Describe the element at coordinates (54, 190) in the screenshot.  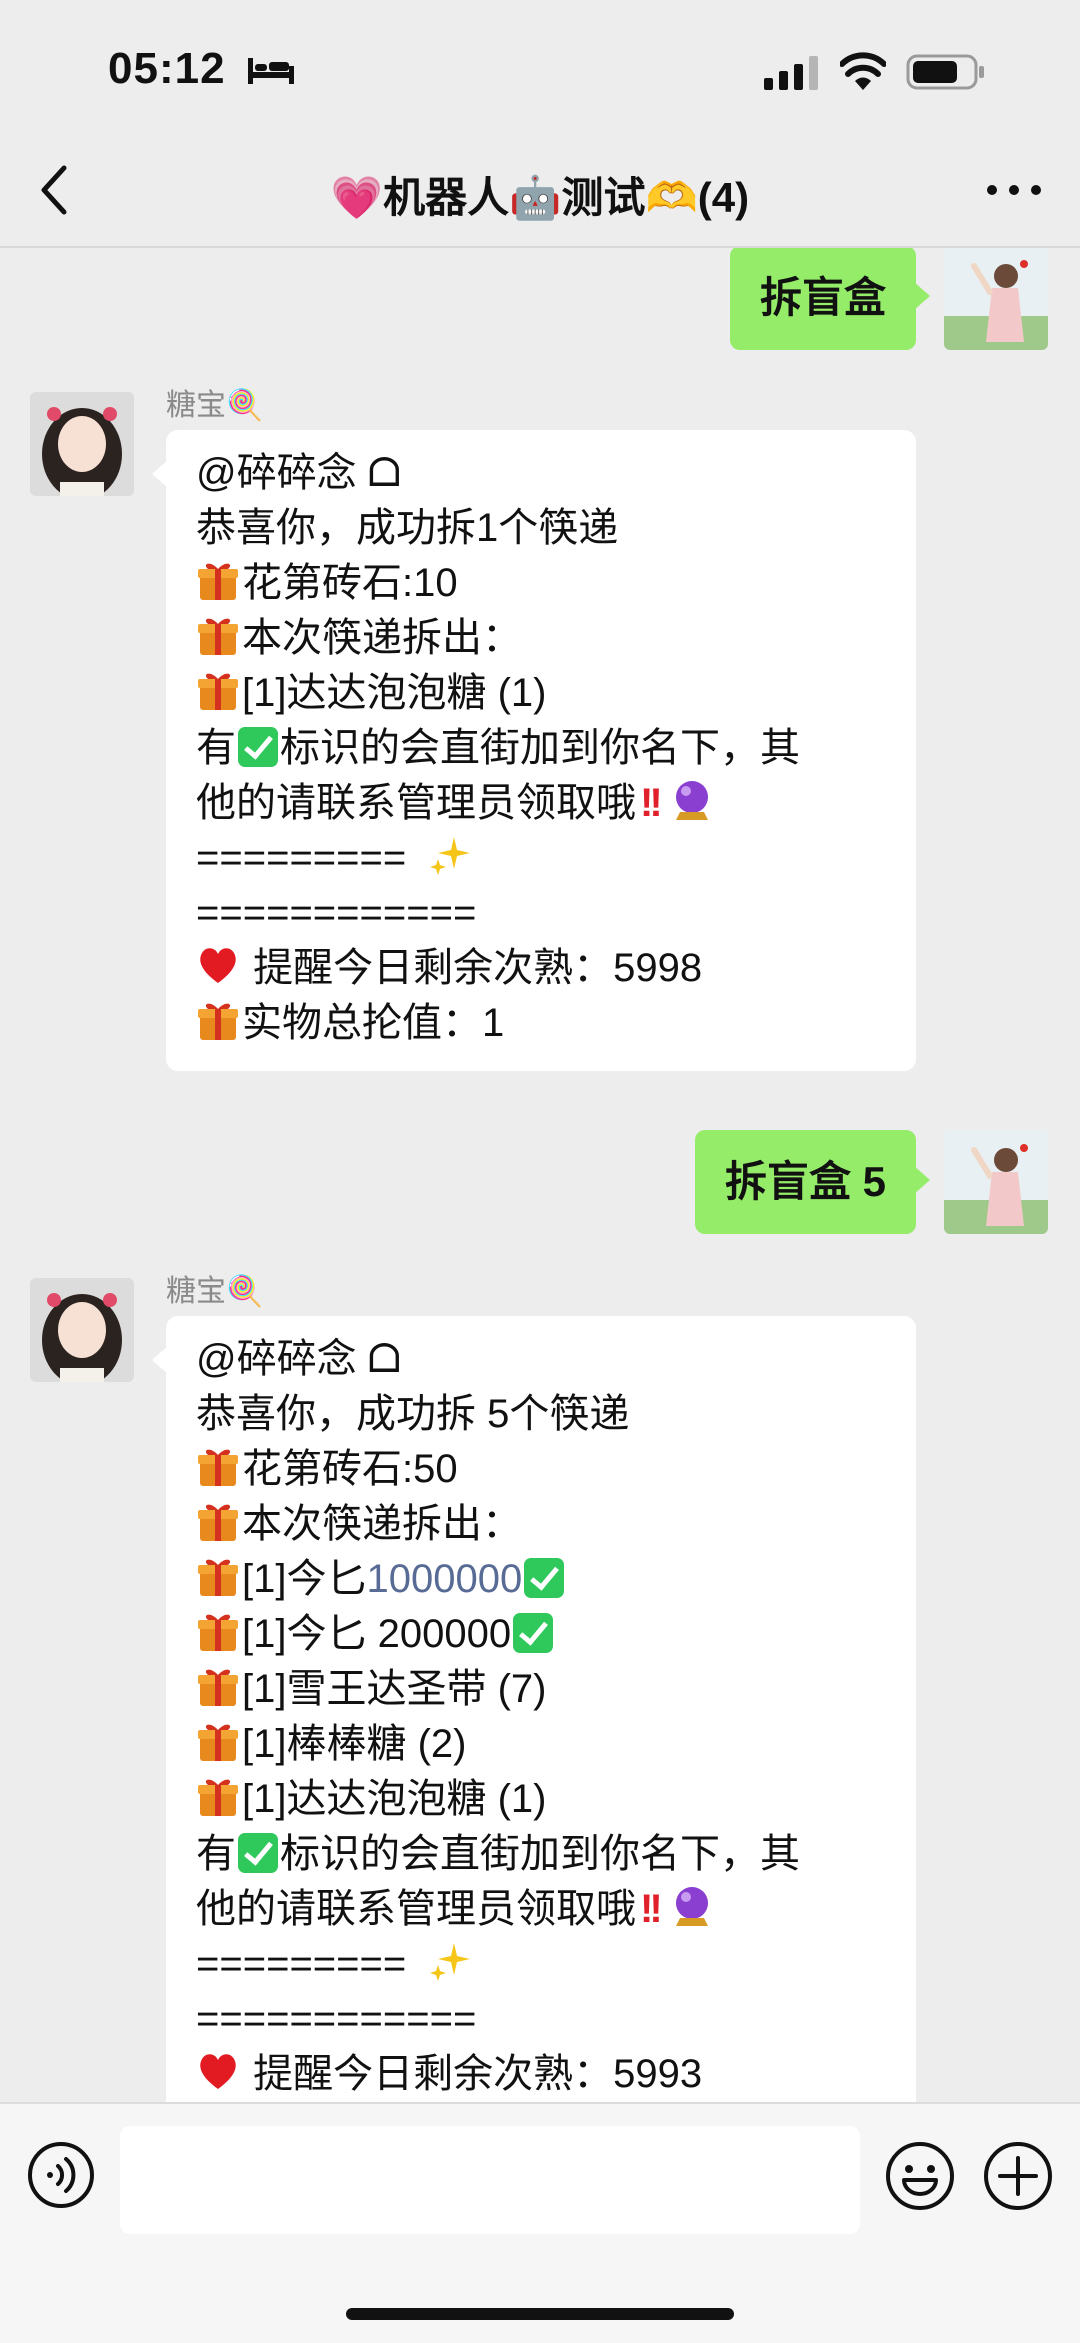
I see `back-arrow-icon` at that location.